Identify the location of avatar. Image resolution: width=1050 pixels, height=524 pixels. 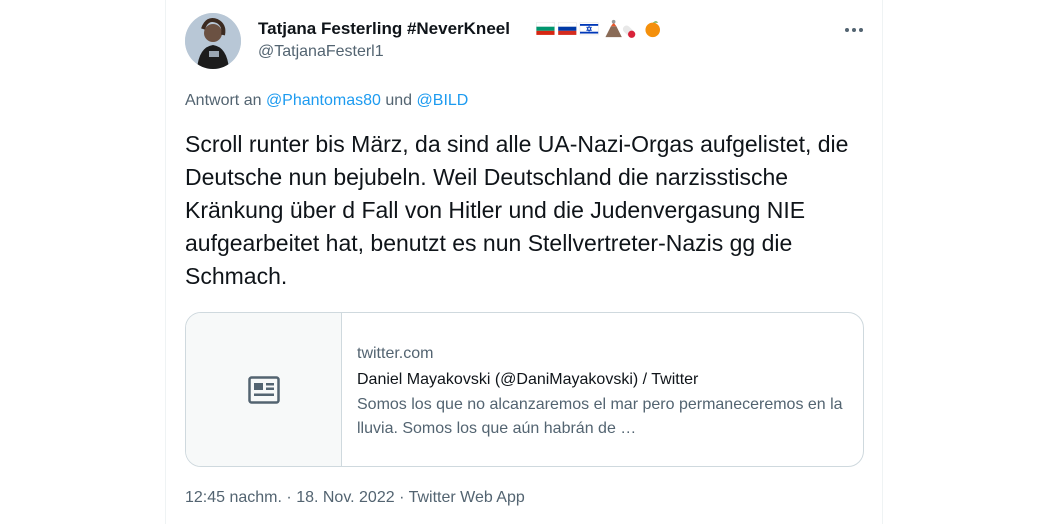
(213, 41).